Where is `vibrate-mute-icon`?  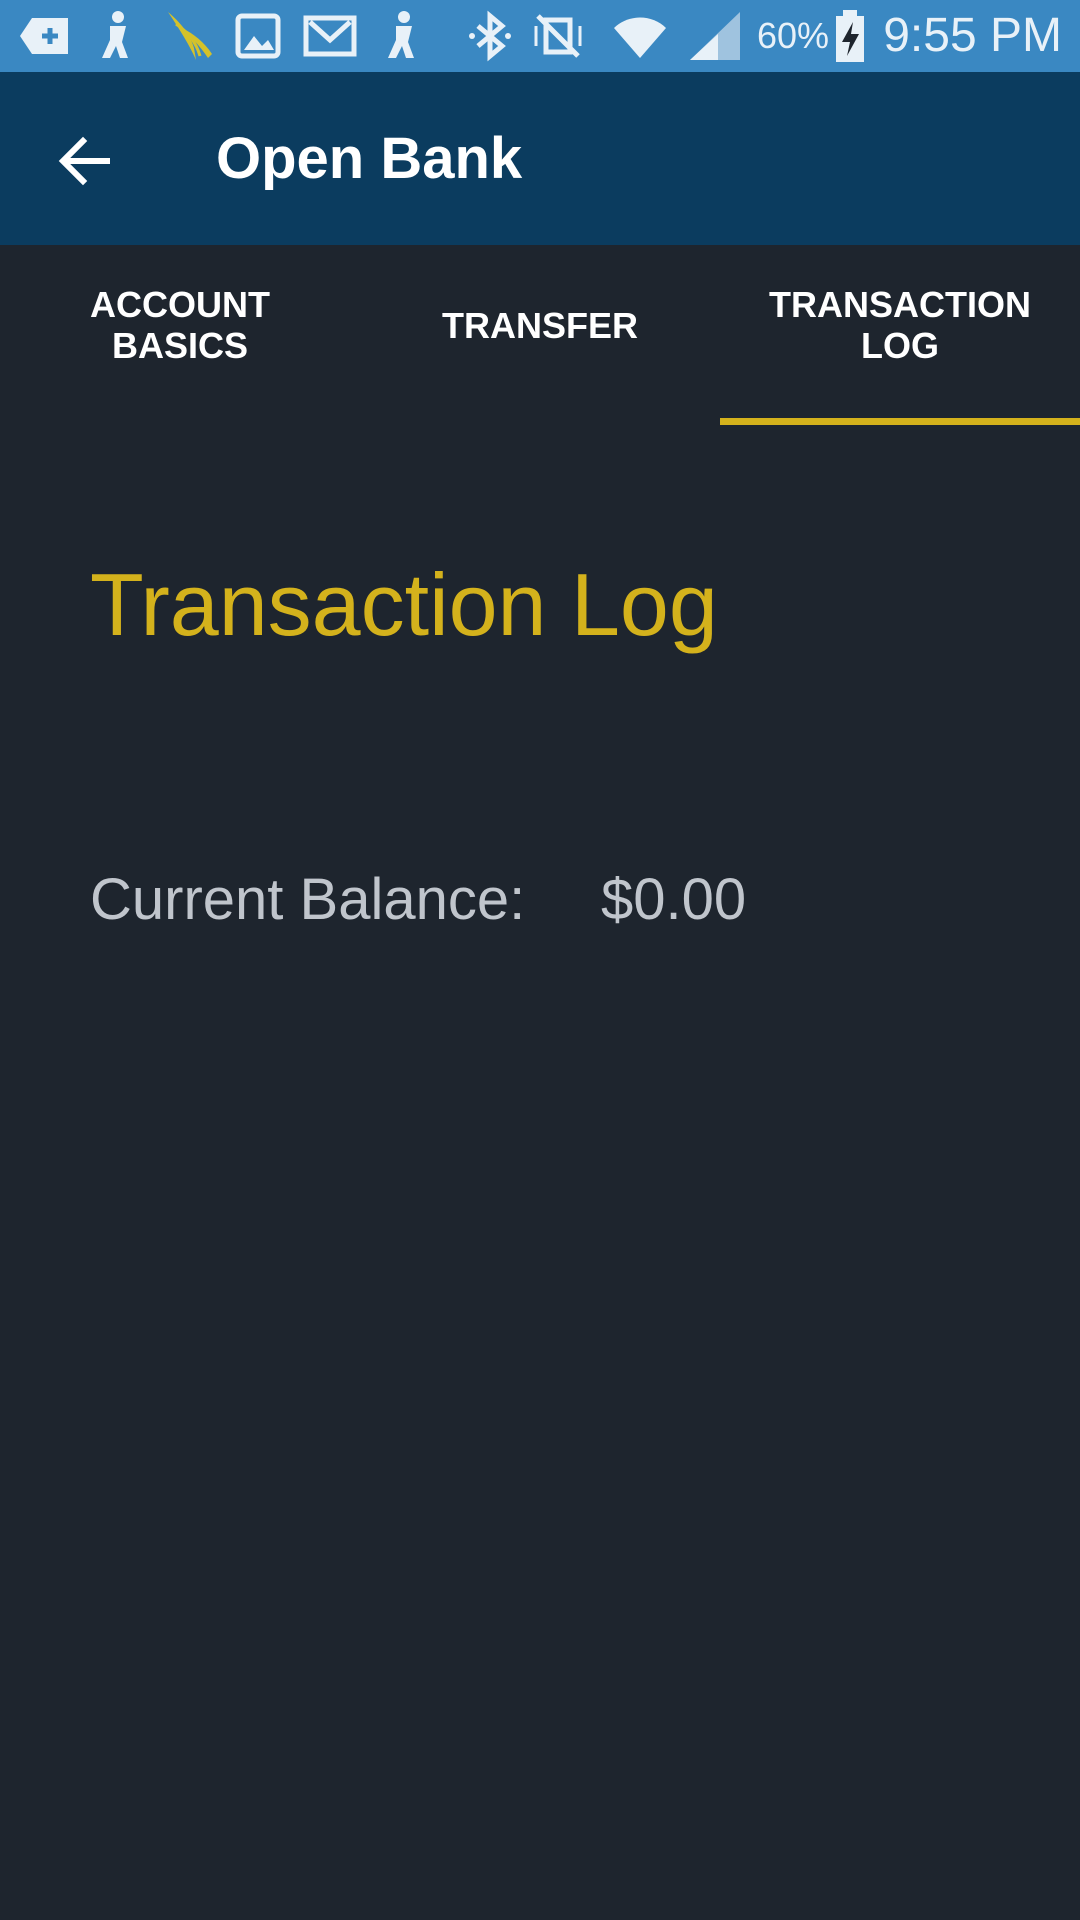 vibrate-mute-icon is located at coordinates (558, 36).